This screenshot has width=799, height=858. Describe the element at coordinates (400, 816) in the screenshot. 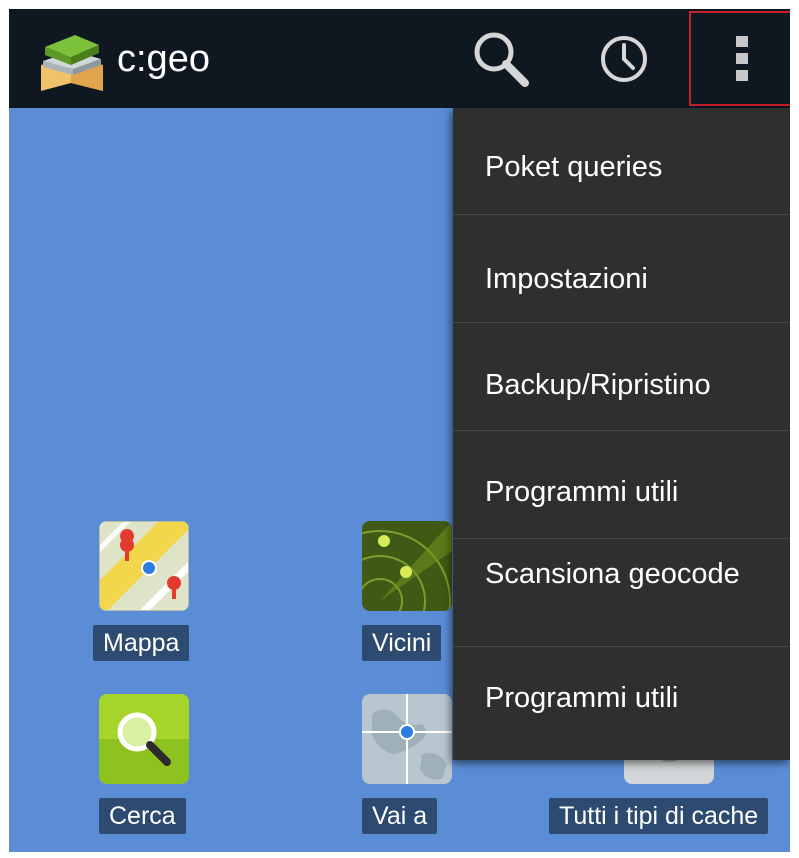

I see `goto-label: Vai a` at that location.